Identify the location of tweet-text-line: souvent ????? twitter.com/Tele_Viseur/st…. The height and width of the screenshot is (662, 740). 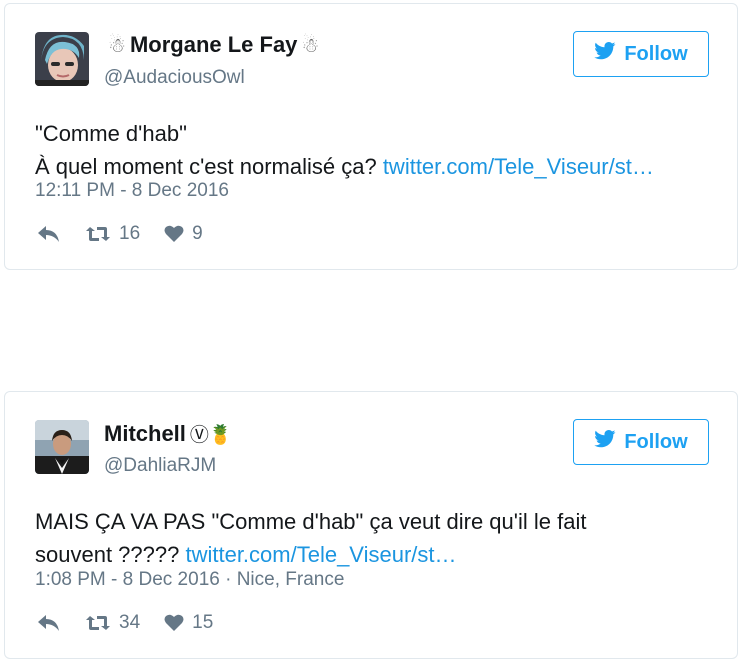
(375, 554).